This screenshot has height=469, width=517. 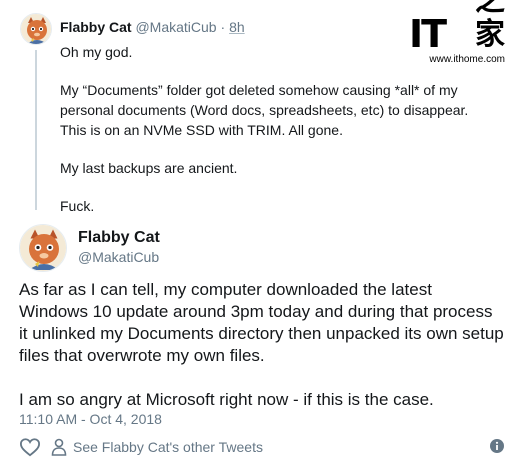 I want to click on tweet-footer: See Flabby Cat's other Tweets, so click(x=261, y=447).